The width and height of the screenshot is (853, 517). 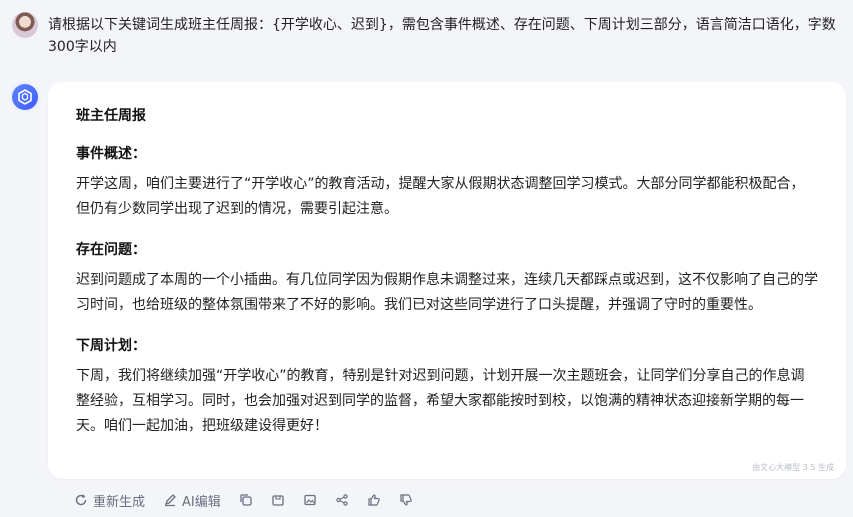 What do you see at coordinates (111, 154) in the screenshot?
I see `section-heading-overview: 事件概述：` at bounding box center [111, 154].